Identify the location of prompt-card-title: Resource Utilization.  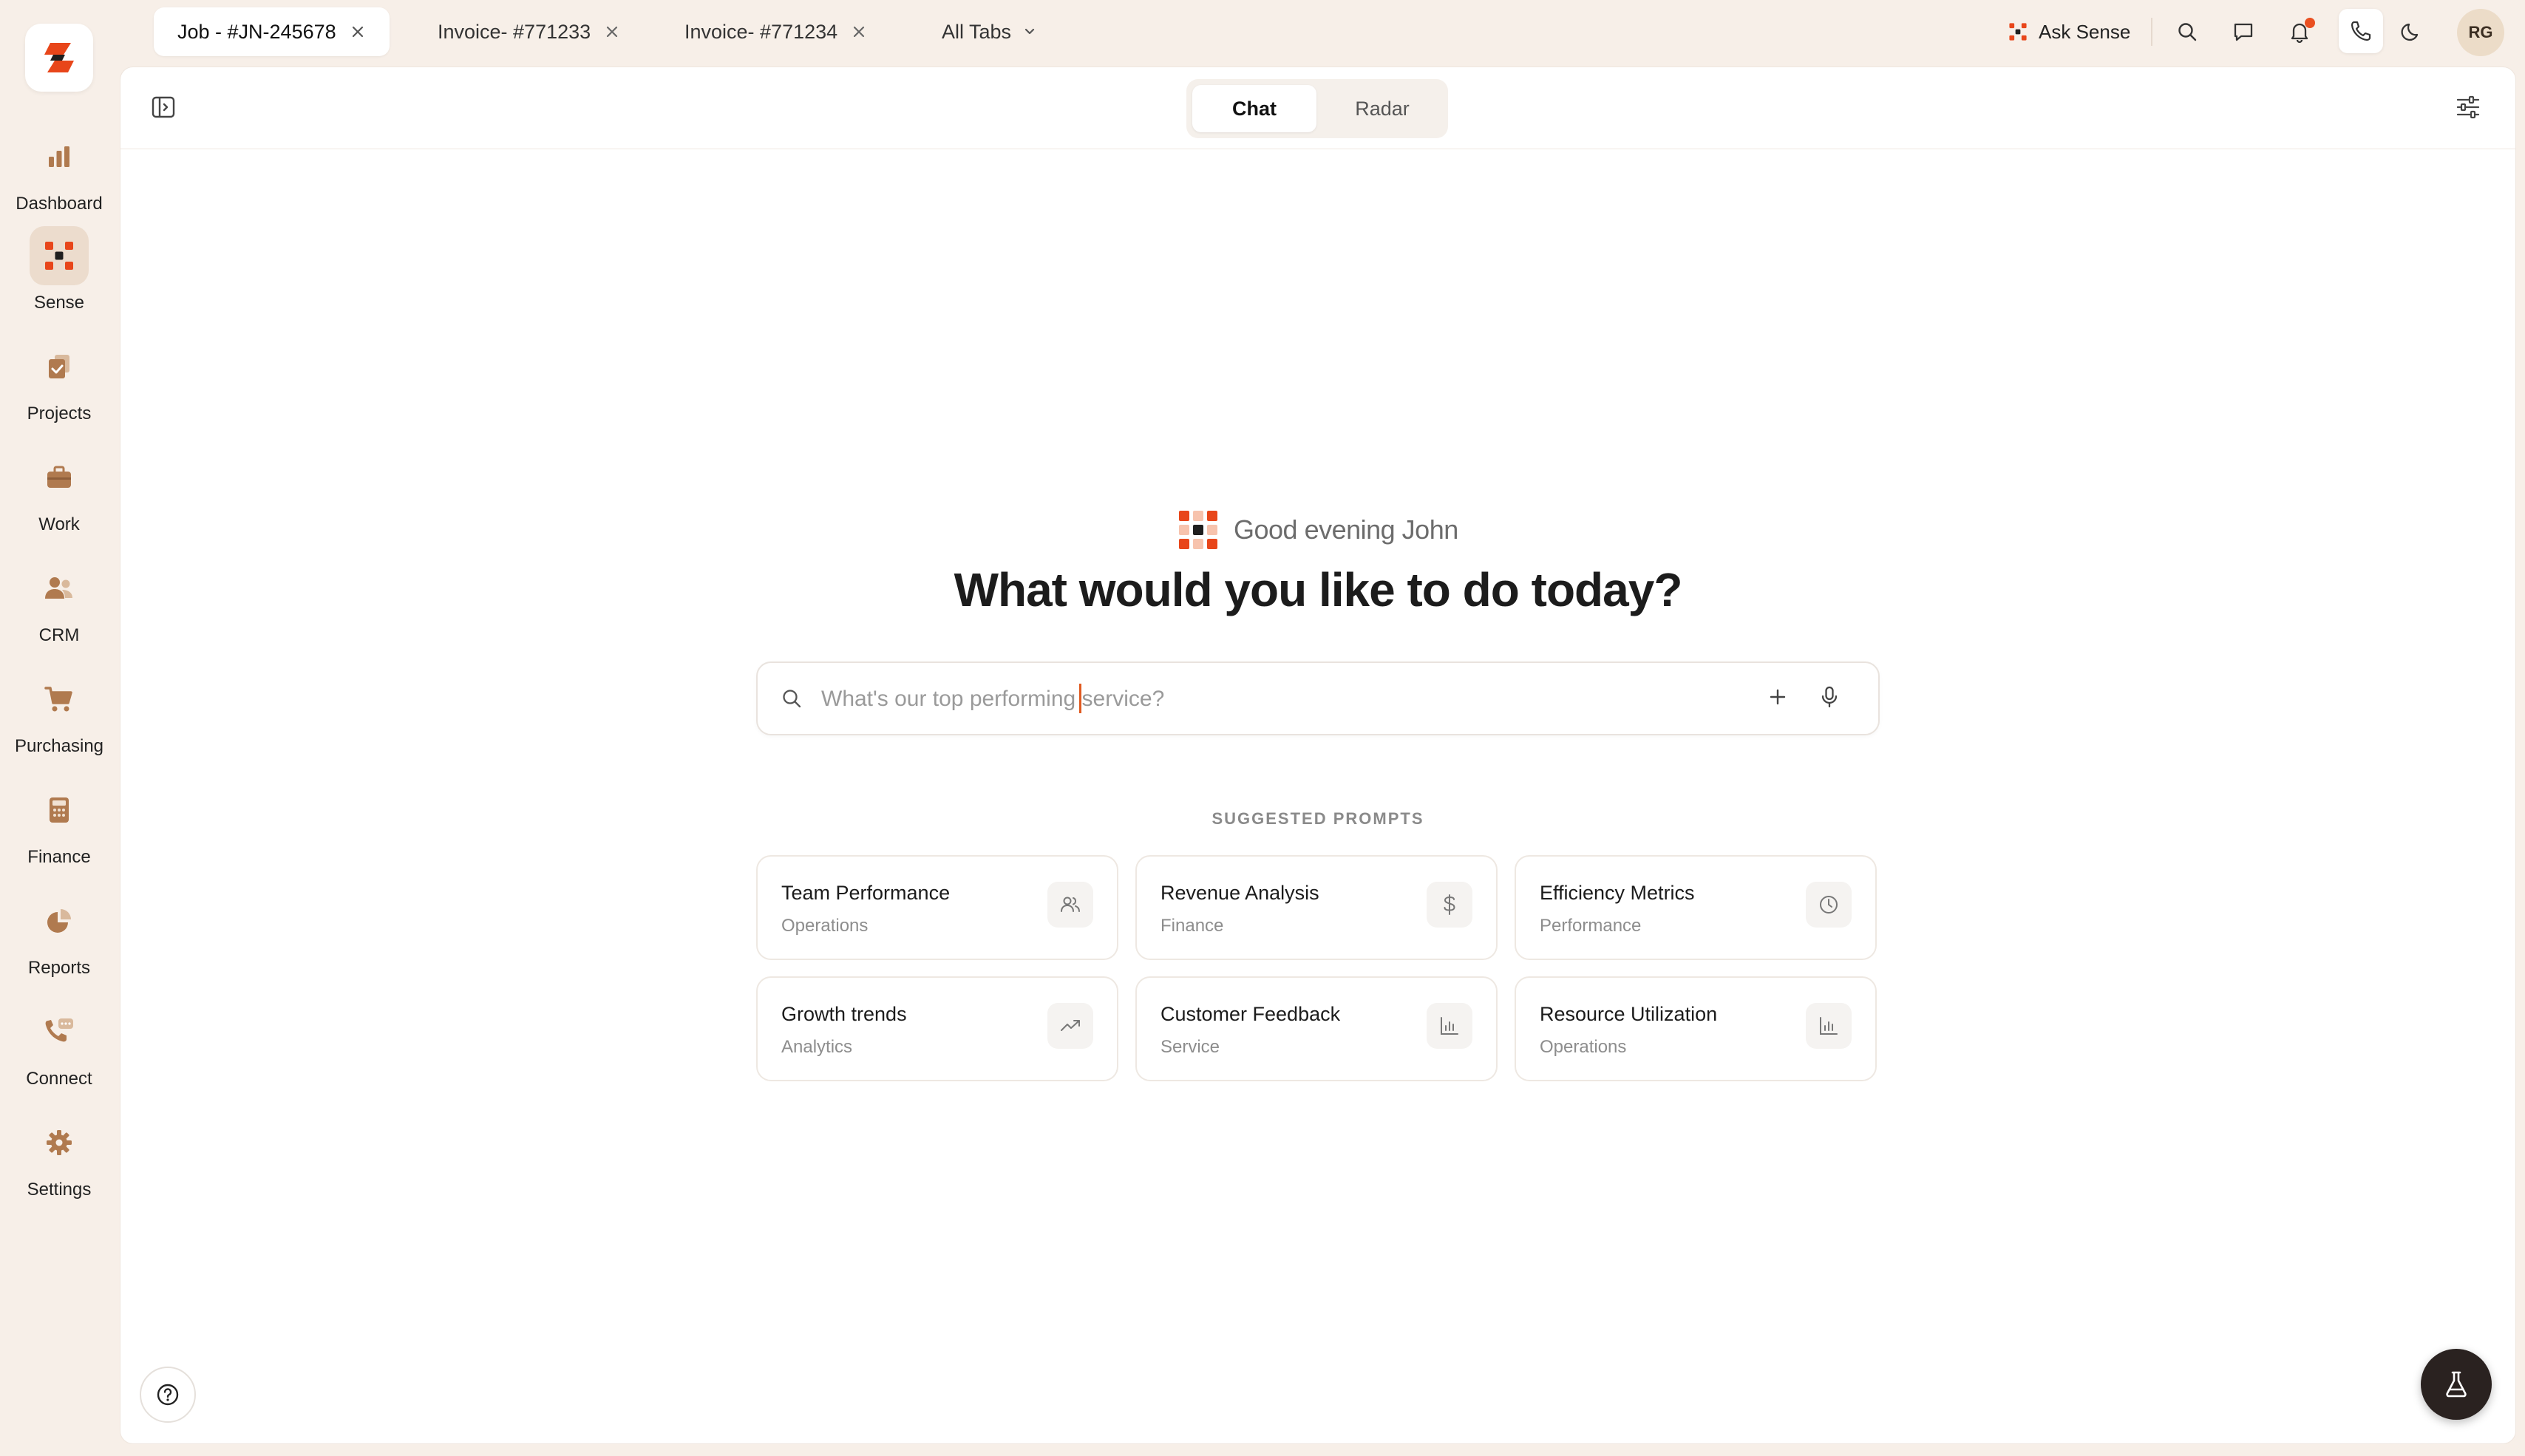
(1629, 1014).